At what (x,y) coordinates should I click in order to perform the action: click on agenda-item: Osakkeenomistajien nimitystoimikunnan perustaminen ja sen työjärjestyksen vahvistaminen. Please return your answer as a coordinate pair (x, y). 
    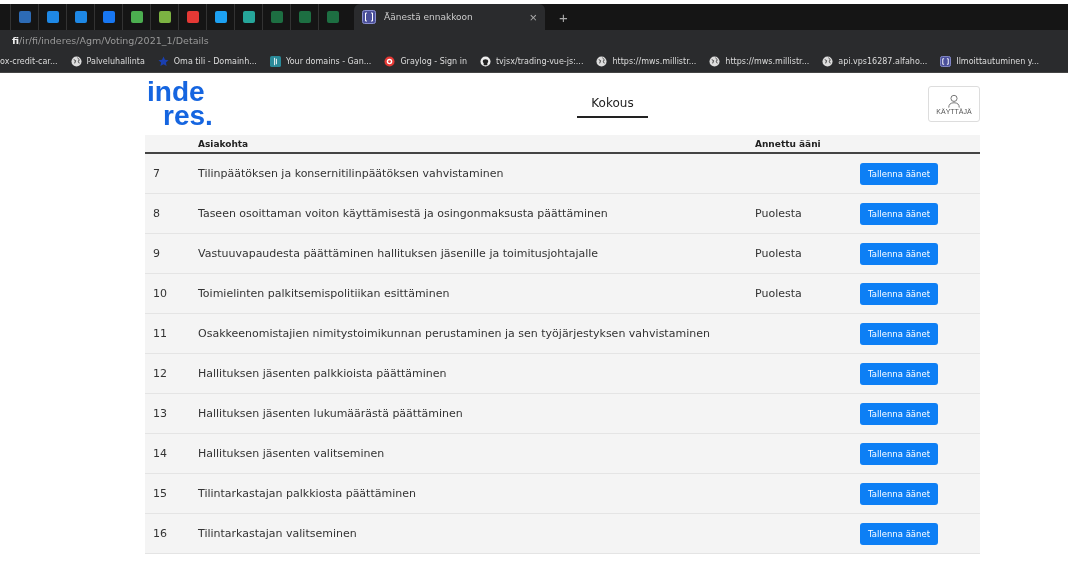
    Looking at the image, I should click on (454, 333).